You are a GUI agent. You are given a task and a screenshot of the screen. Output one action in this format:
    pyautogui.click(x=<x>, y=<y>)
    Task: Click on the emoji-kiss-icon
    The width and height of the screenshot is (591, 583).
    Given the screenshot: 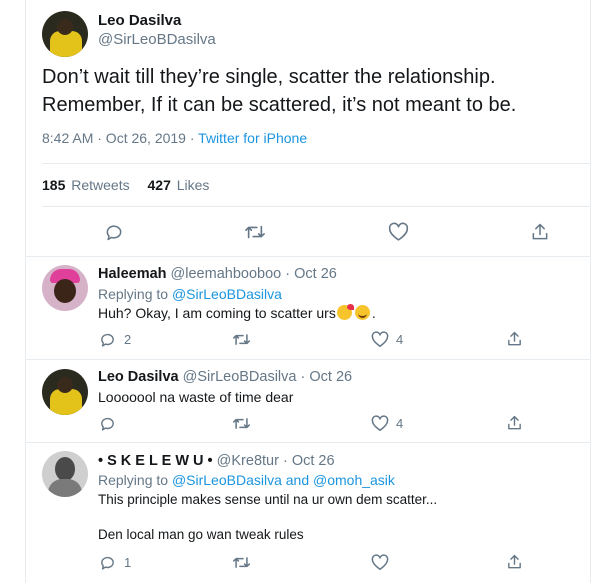 What is the action you would take?
    pyautogui.click(x=345, y=312)
    